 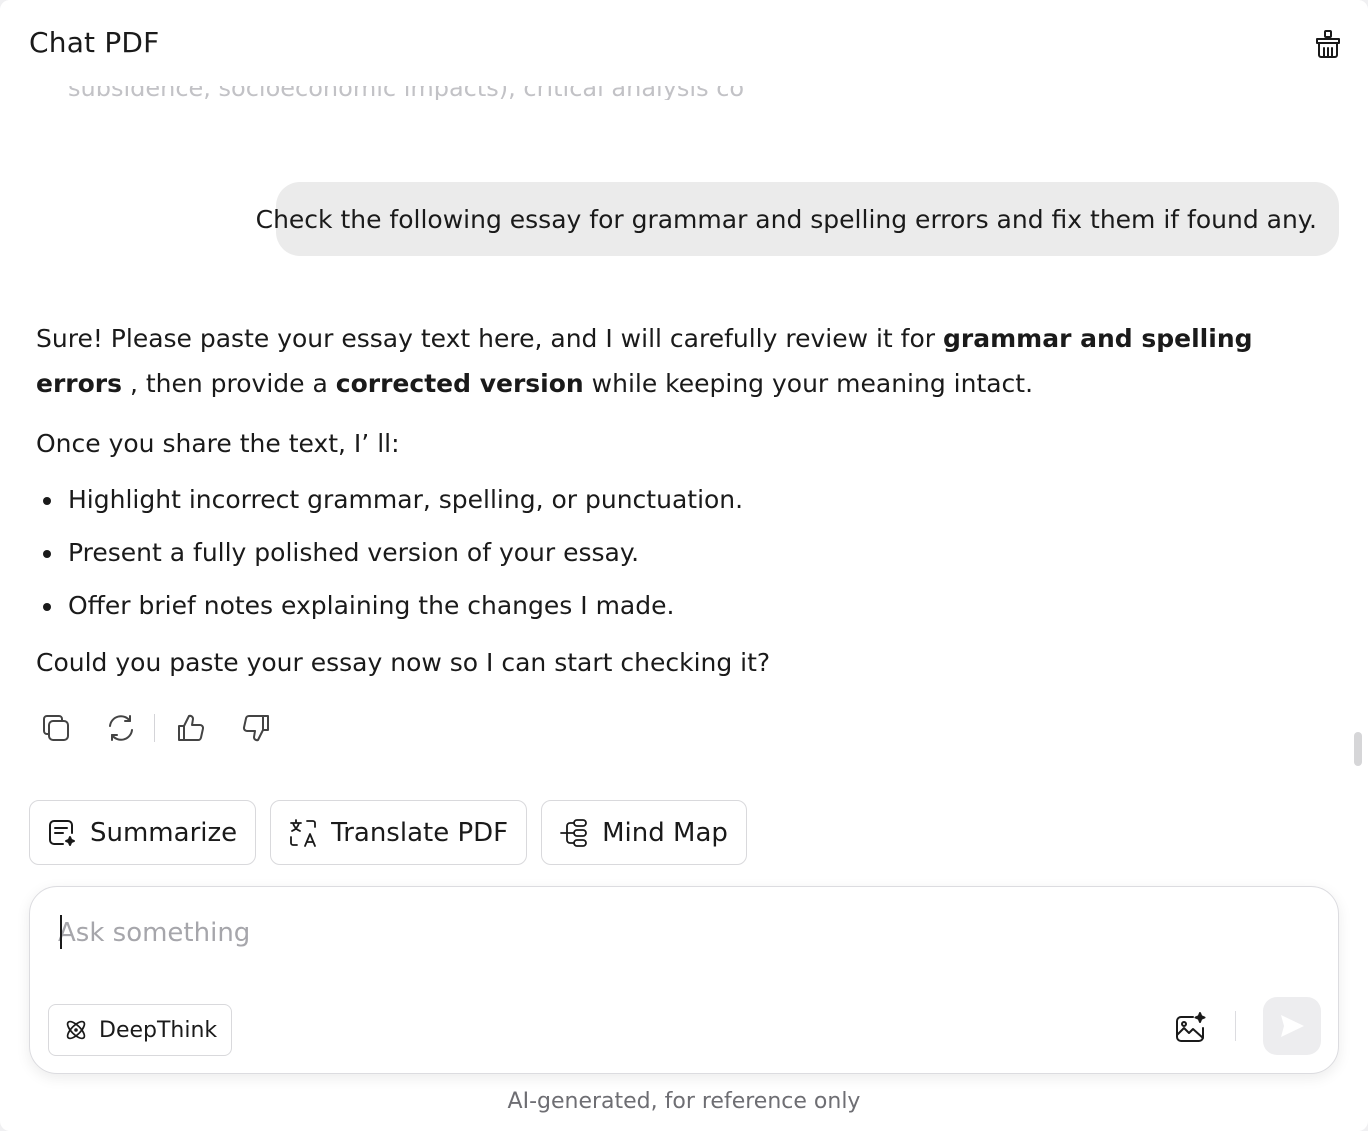 What do you see at coordinates (574, 833) in the screenshot?
I see `mind-map-icon` at bounding box center [574, 833].